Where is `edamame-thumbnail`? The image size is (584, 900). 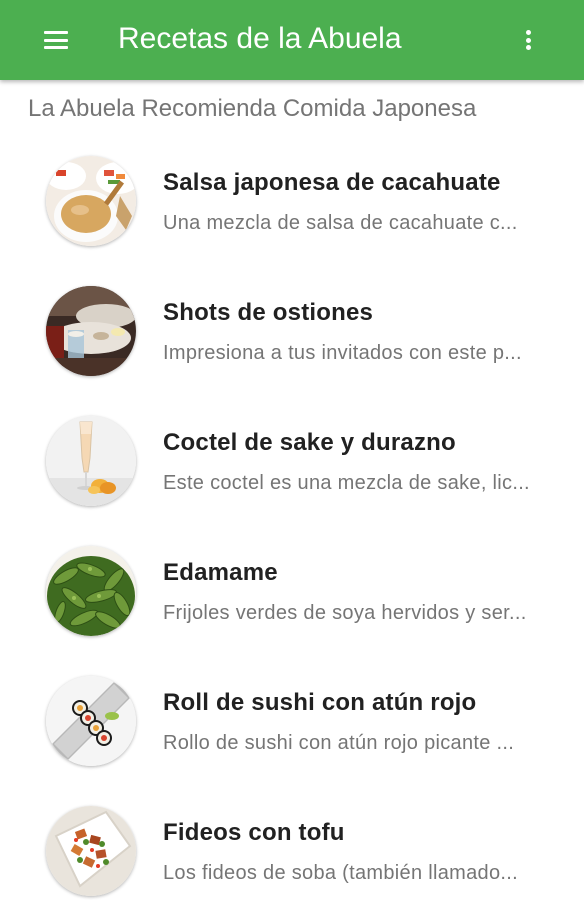 edamame-thumbnail is located at coordinates (91, 591).